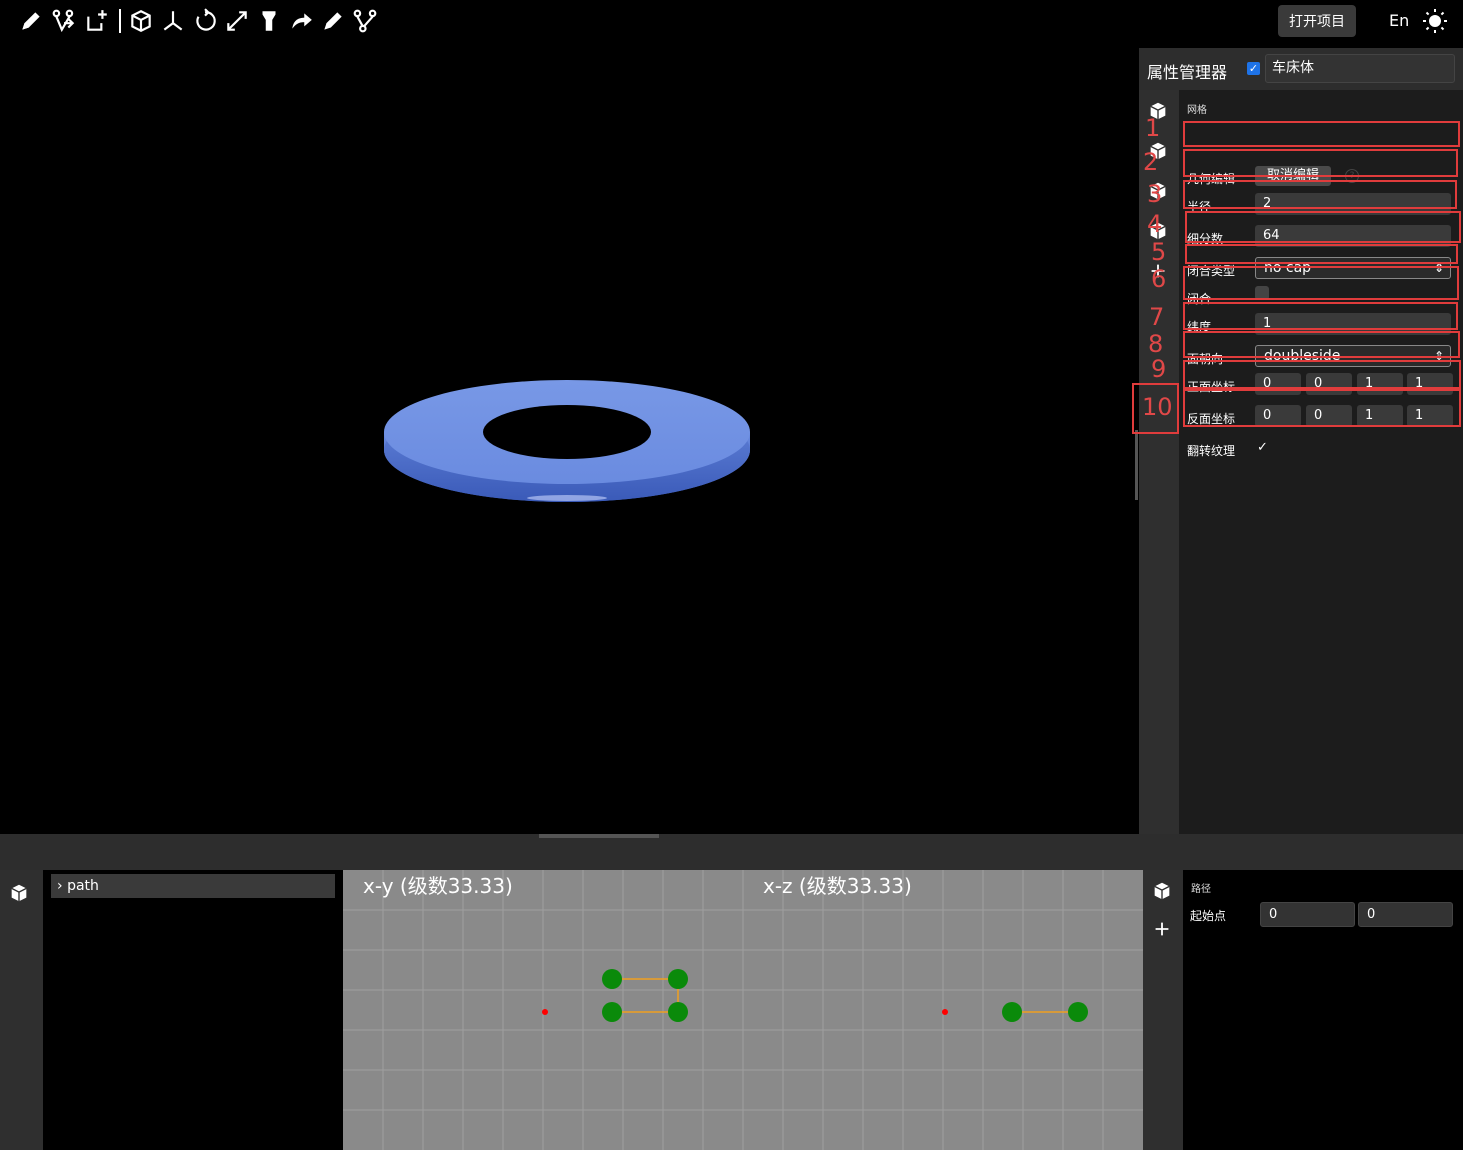 The image size is (1463, 1150). I want to click on latitude-label: 纬度, so click(1199, 327).